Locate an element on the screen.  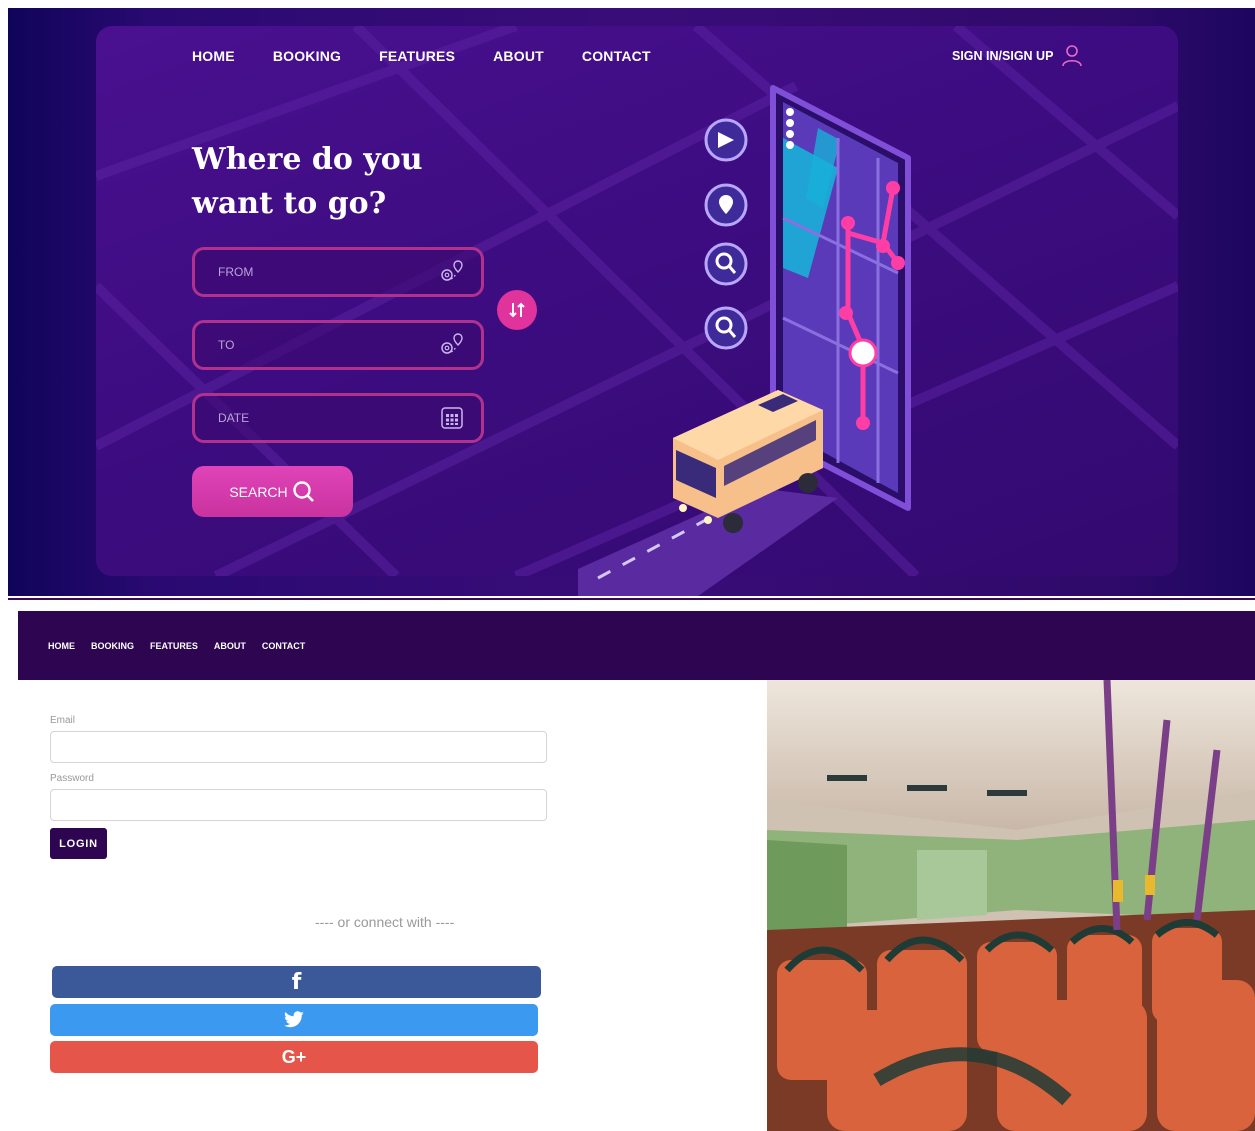
nav-home: HOME is located at coordinates (213, 56).